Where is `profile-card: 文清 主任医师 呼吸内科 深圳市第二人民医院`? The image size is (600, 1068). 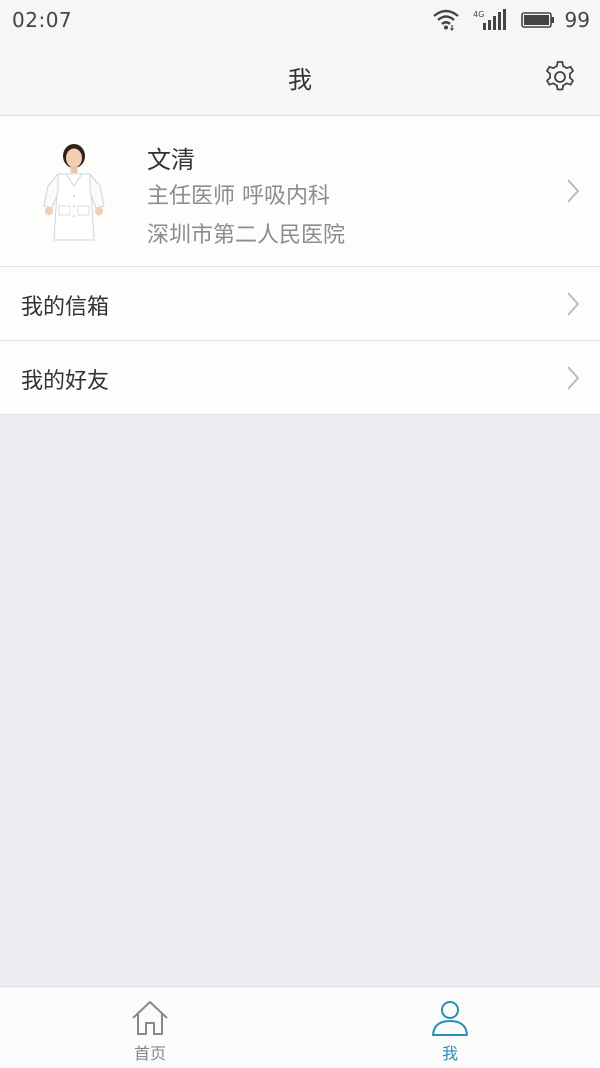 profile-card: 文清 主任医师 呼吸内科 深圳市第二人民医院 is located at coordinates (300, 191).